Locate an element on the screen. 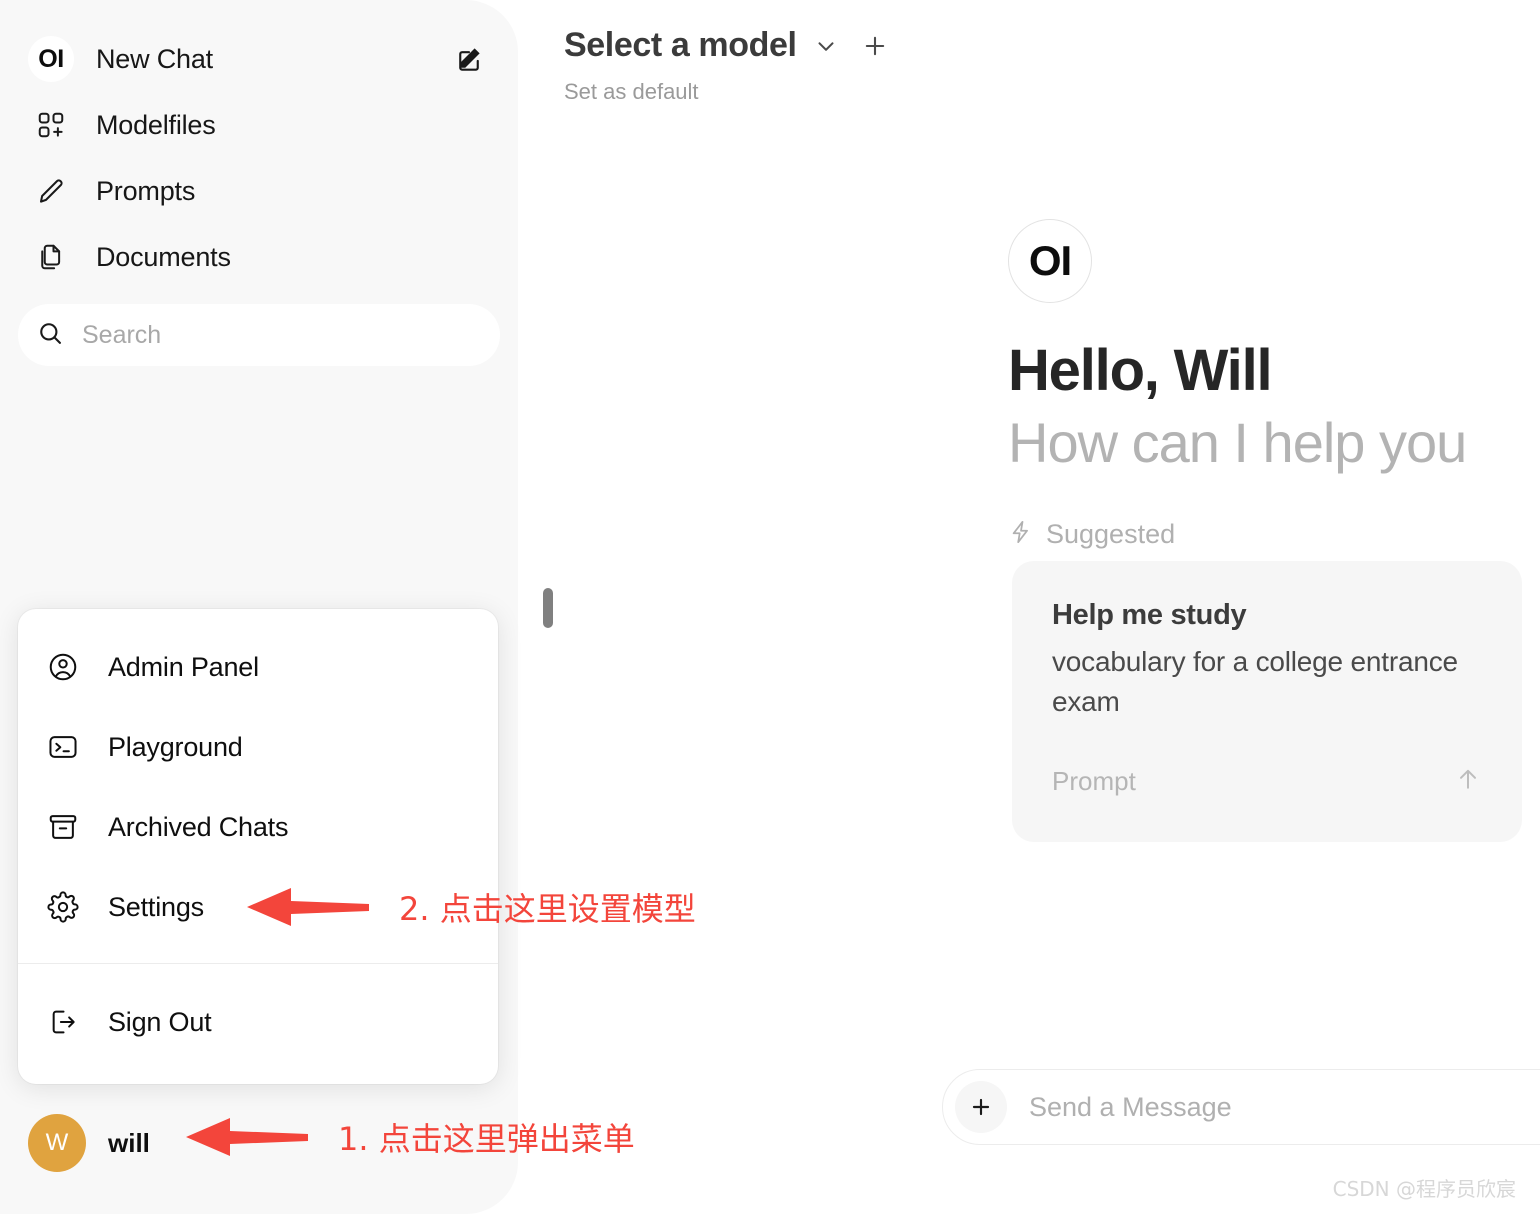 The image size is (1540, 1214). model-selector: Select a model Set as default is located at coordinates (726, 65).